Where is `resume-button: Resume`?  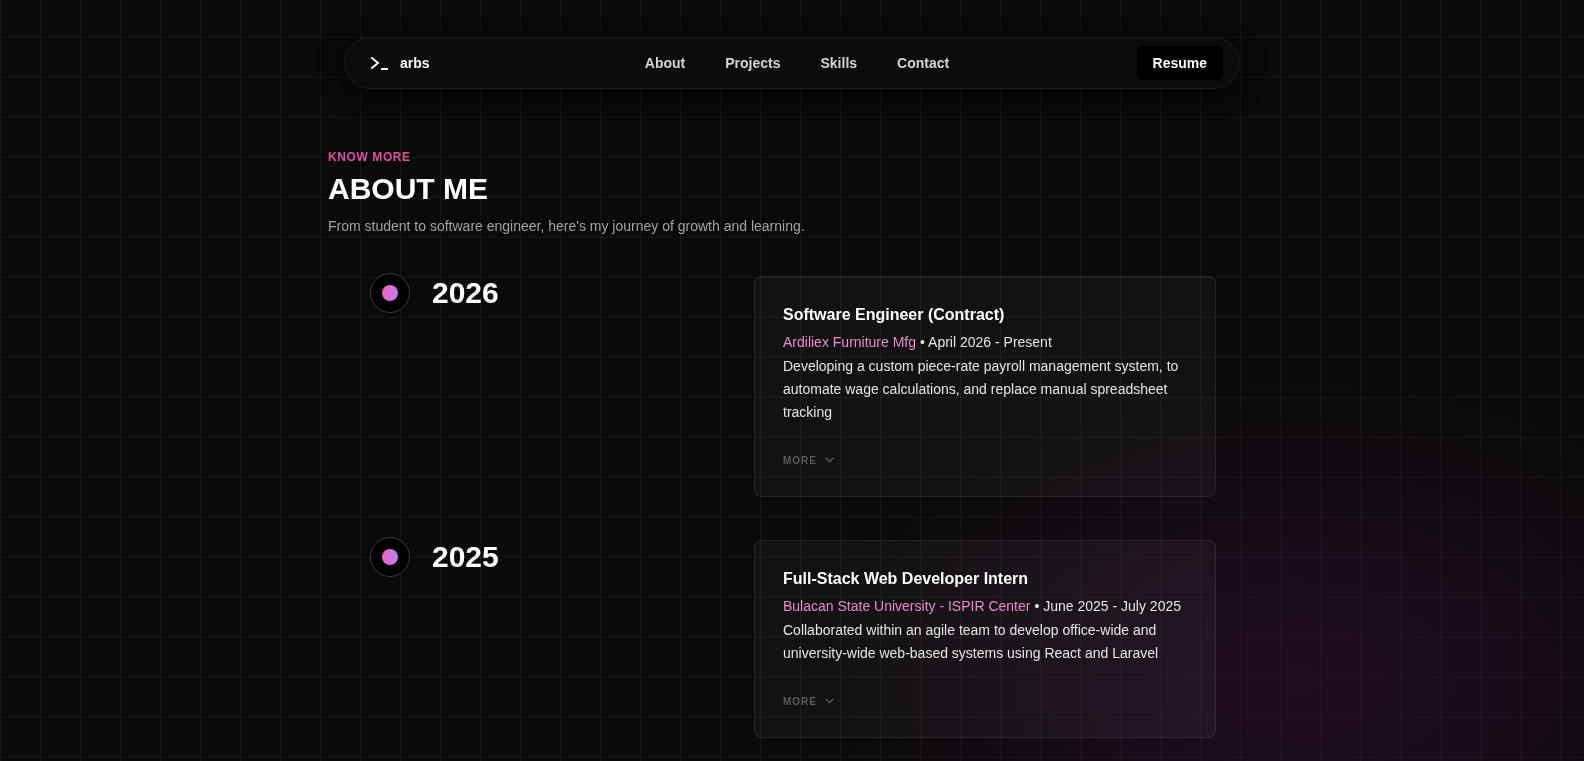 resume-button: Resume is located at coordinates (1179, 63).